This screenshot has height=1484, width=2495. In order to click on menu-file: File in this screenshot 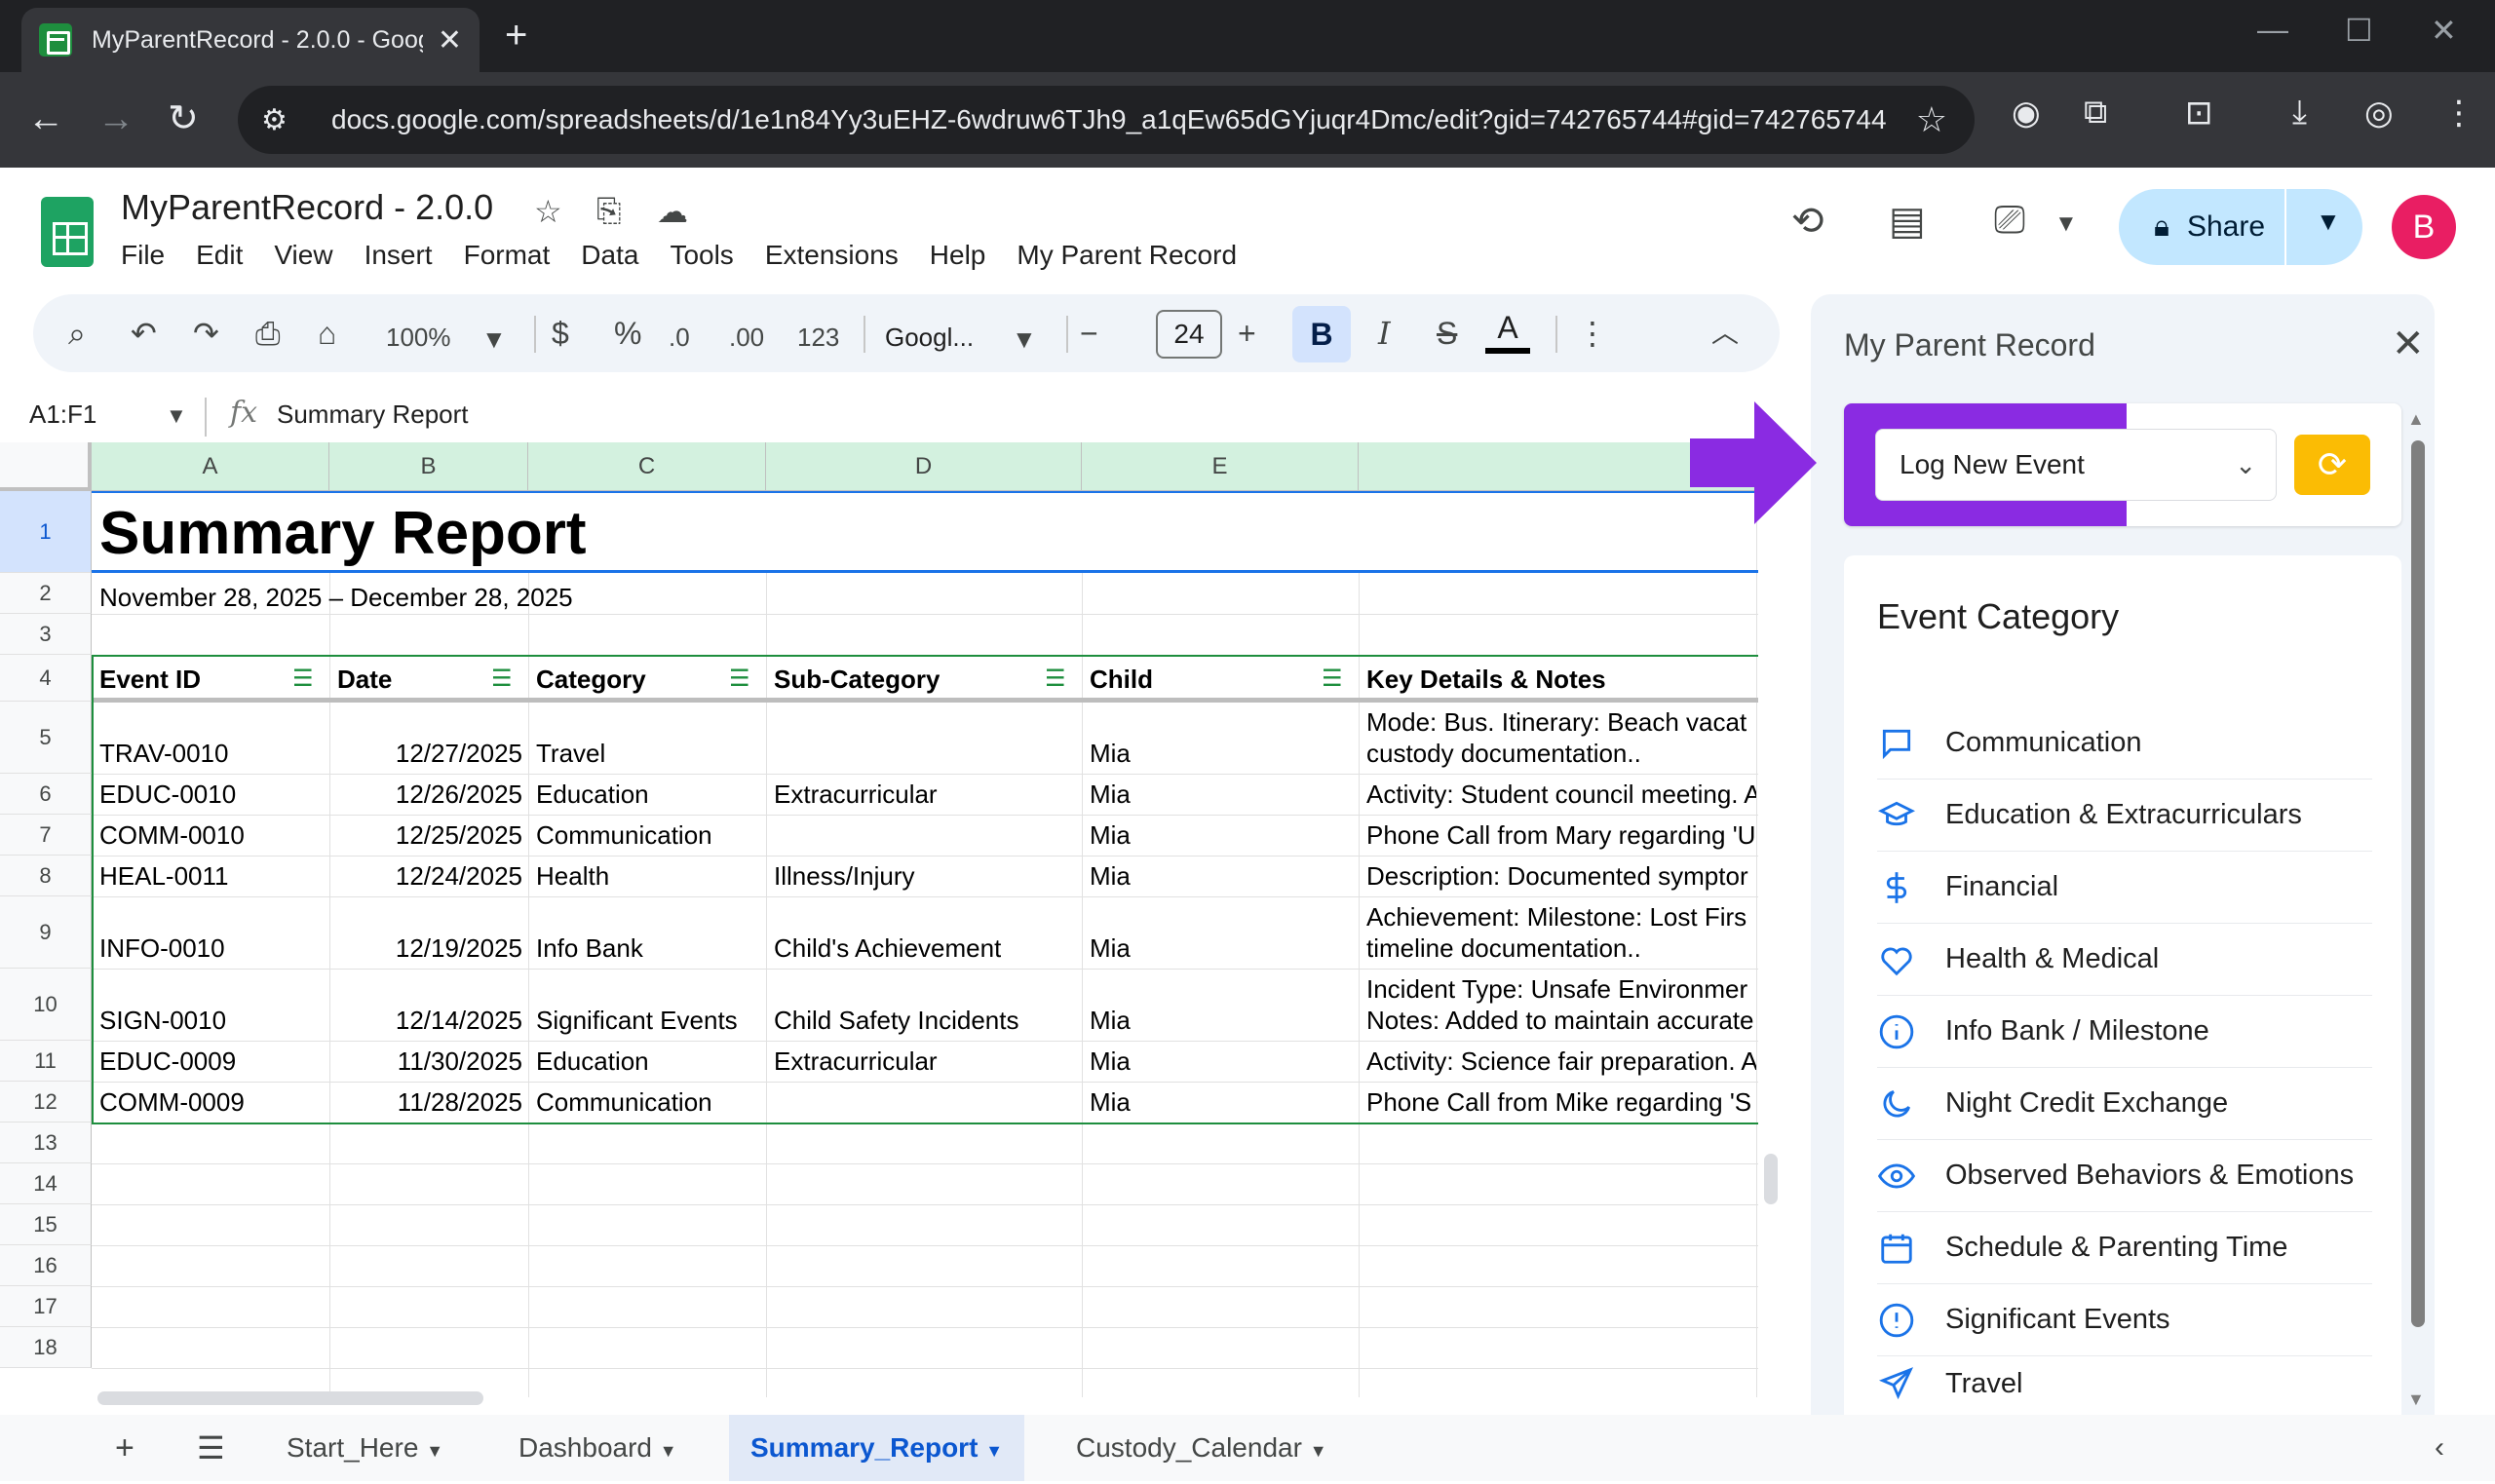, I will do `click(143, 255)`.